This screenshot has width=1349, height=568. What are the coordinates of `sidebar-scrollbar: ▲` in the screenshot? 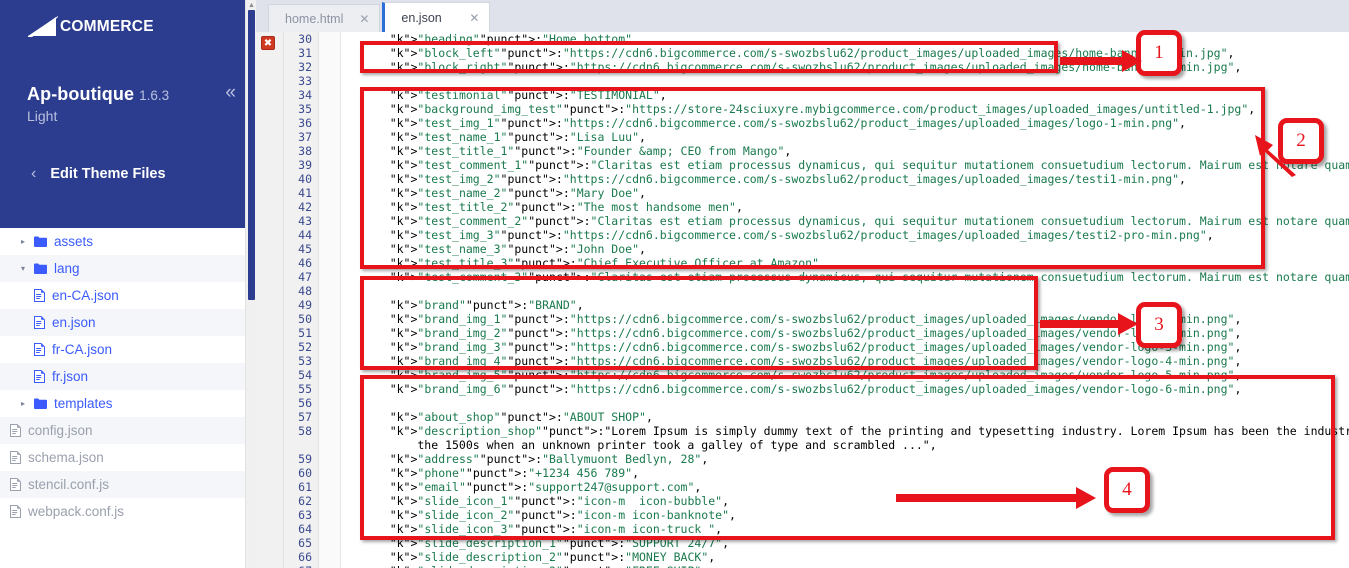 It's located at (250, 284).